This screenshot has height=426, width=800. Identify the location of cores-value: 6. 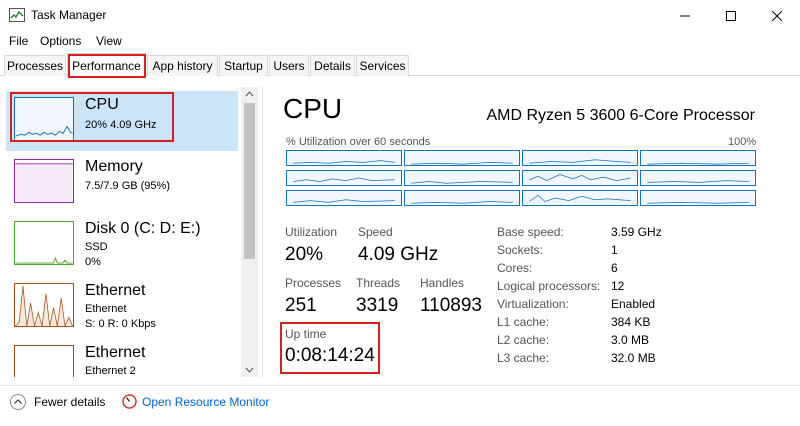
(614, 268).